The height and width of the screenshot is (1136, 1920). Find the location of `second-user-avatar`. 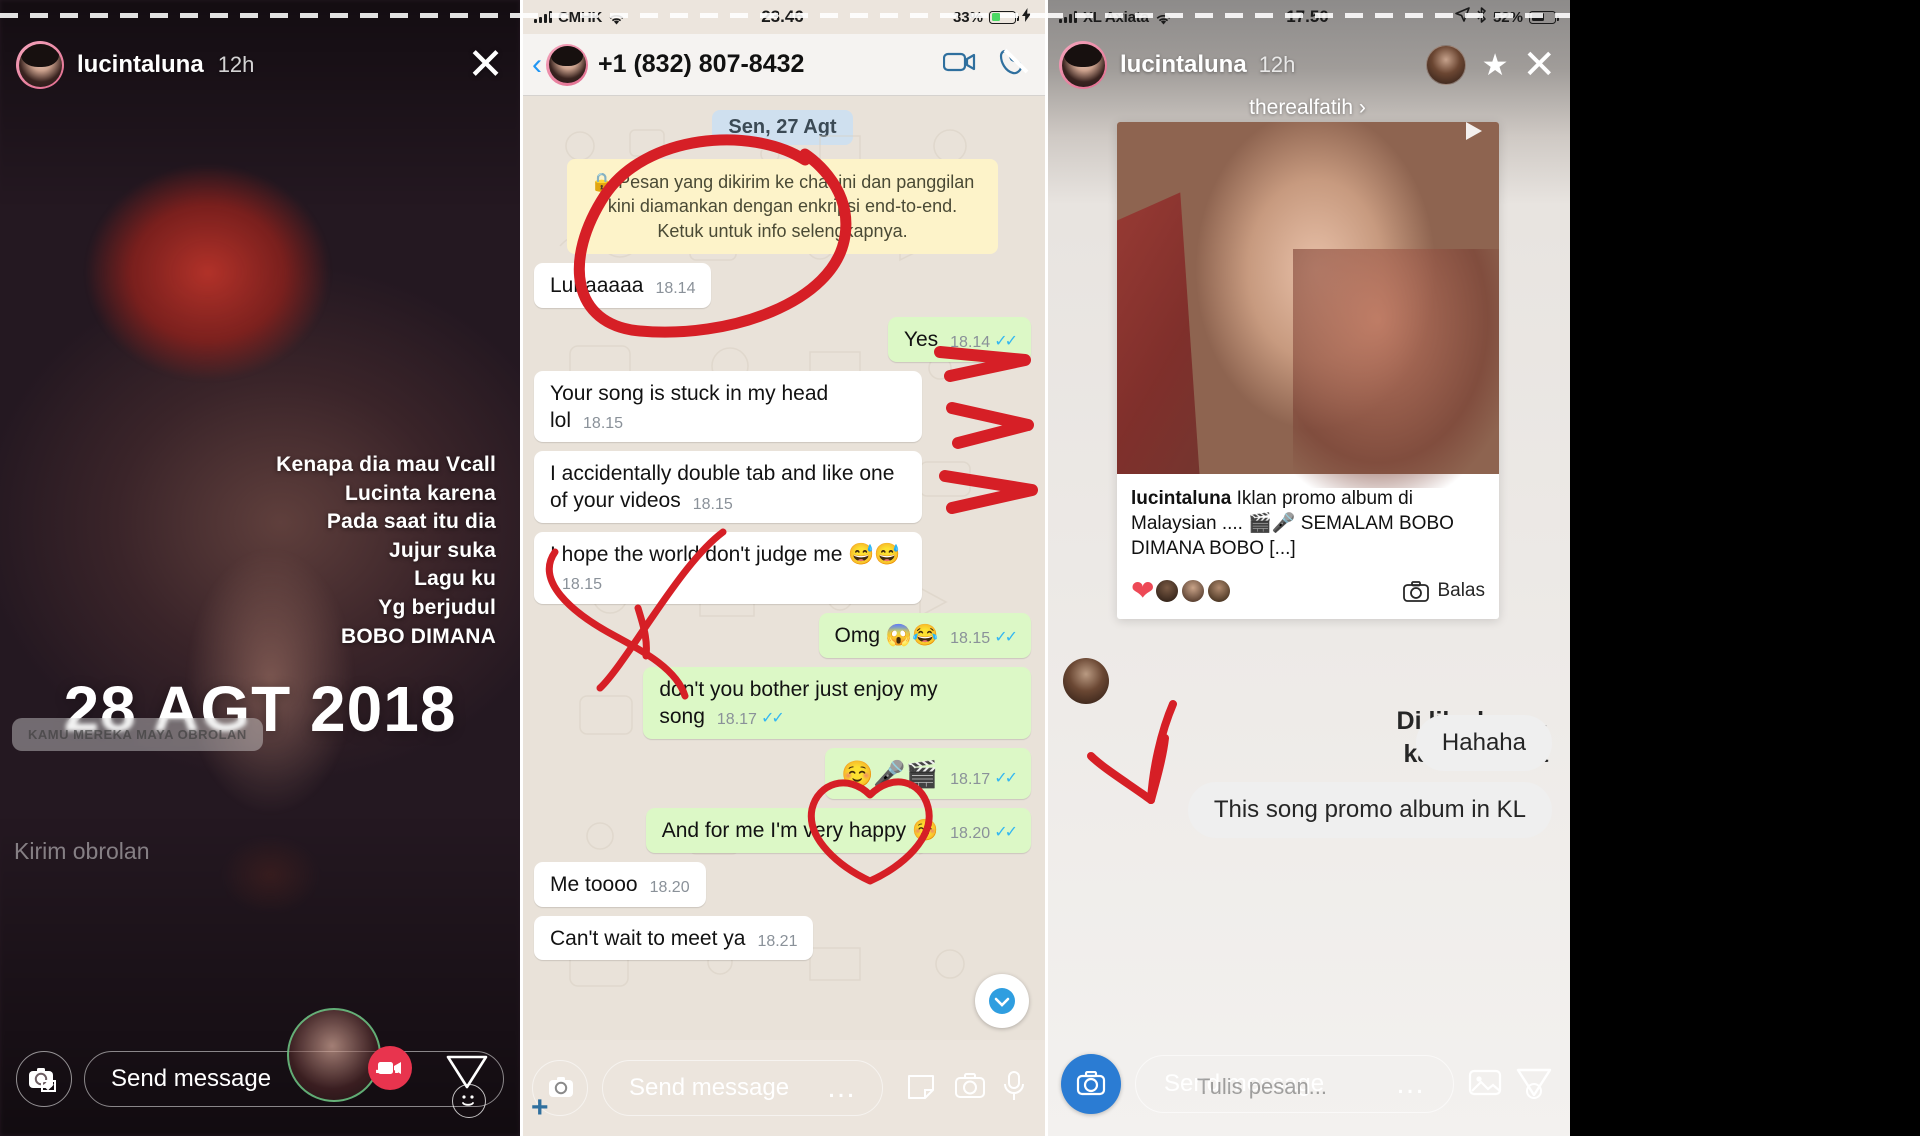

second-user-avatar is located at coordinates (1445, 65).